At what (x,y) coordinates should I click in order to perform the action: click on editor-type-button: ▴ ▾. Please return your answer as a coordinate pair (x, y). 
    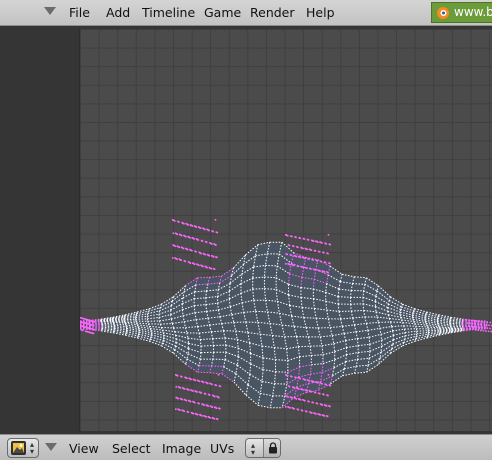
    Looking at the image, I should click on (23, 448).